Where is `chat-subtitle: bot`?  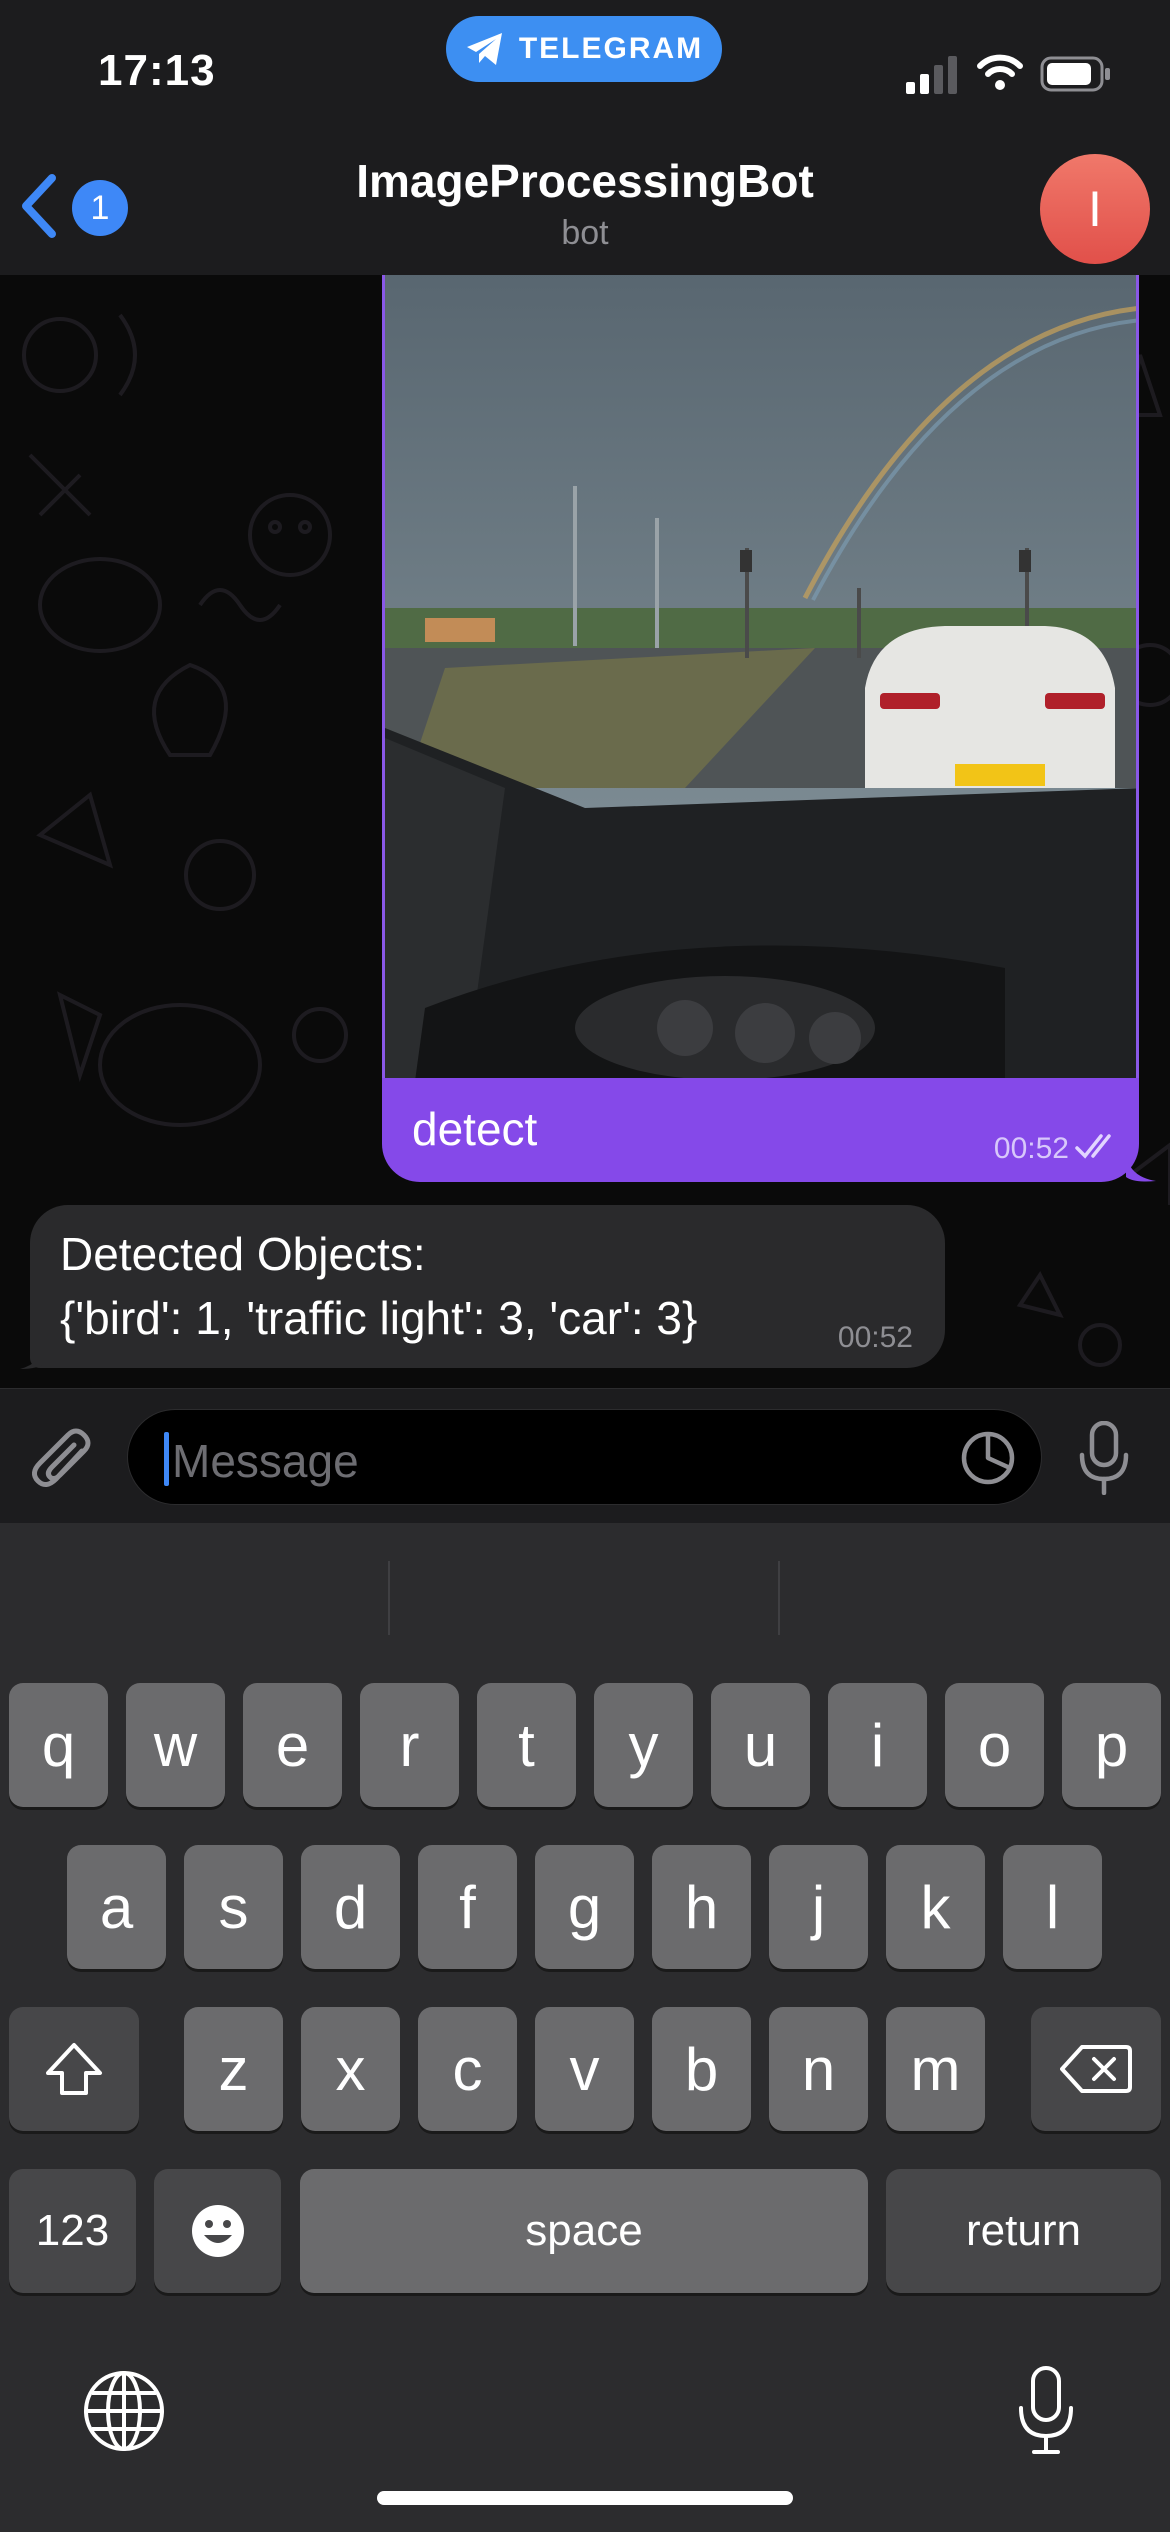
chat-subtitle: bot is located at coordinates (585, 233).